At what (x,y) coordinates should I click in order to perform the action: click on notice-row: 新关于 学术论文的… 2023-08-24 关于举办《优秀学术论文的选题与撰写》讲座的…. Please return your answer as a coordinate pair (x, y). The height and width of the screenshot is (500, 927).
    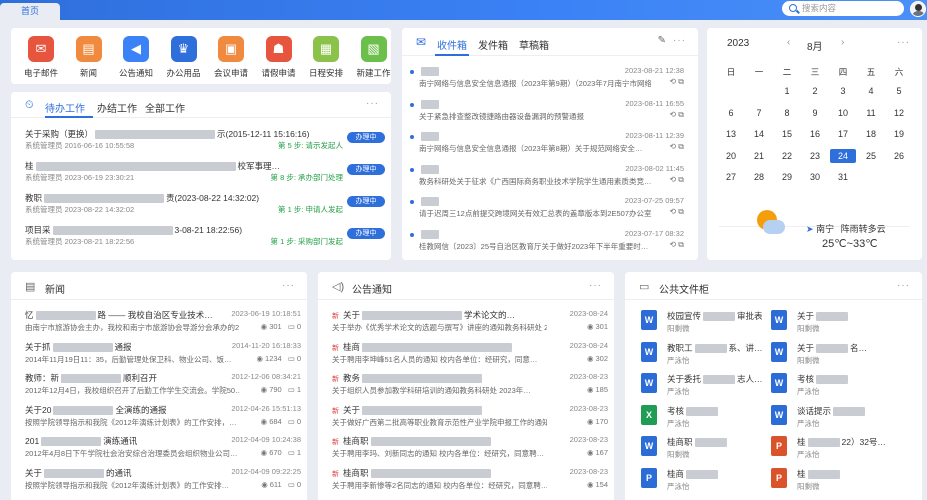
    Looking at the image, I should click on (470, 324).